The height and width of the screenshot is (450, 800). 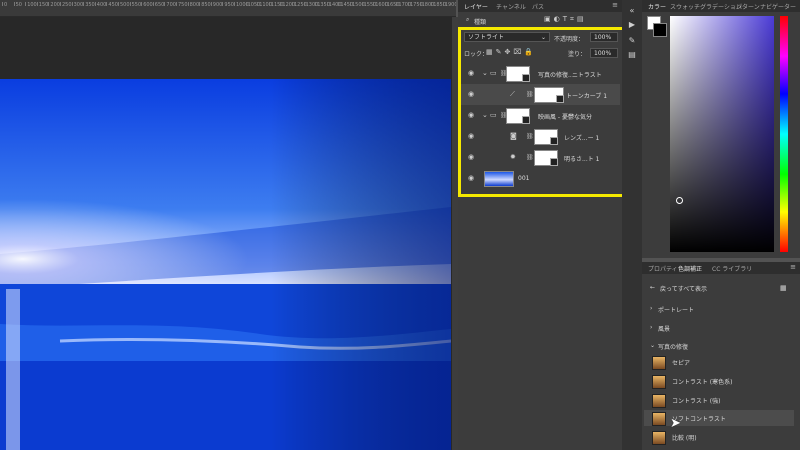 I want to click on filter-kind-label: 種類, so click(x=480, y=21).